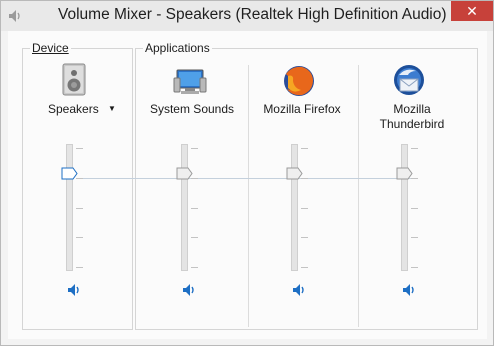 The height and width of the screenshot is (346, 494). I want to click on device-volume-slider, so click(72, 209).